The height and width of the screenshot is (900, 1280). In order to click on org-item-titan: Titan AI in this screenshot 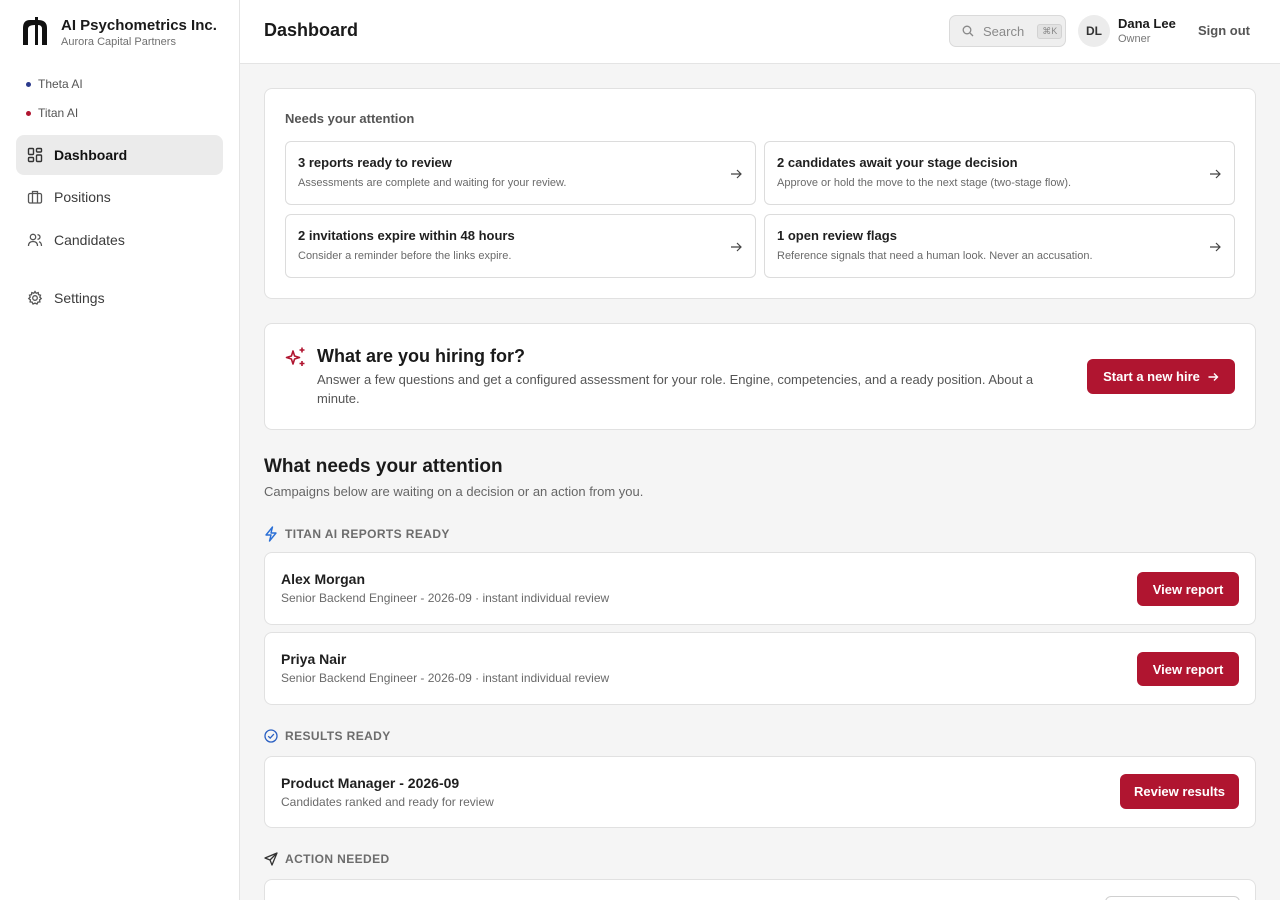, I will do `click(52, 113)`.